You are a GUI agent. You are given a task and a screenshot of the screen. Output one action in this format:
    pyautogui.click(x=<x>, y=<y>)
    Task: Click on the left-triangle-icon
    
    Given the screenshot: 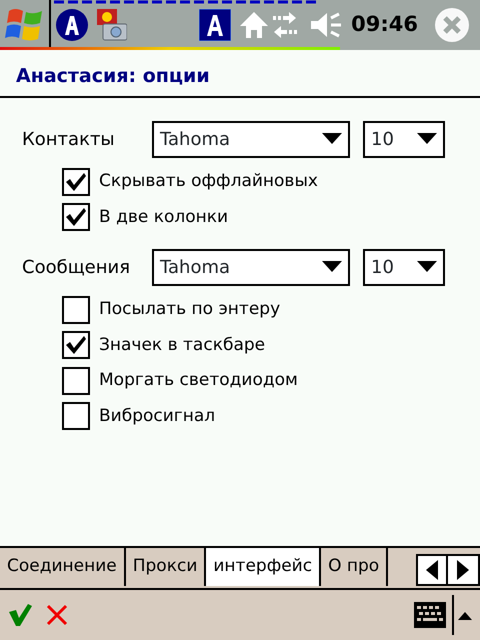 What is the action you would take?
    pyautogui.click(x=432, y=570)
    